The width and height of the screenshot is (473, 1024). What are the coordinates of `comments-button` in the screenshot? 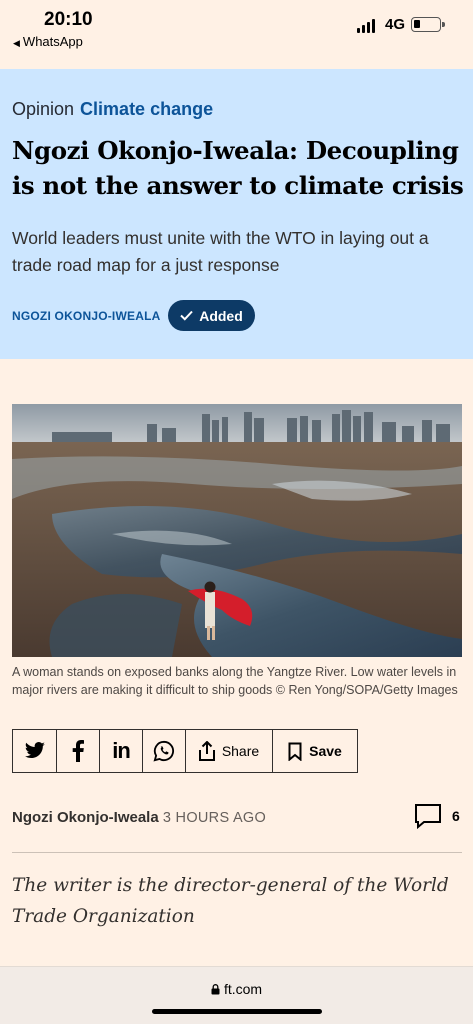 It's located at (428, 818).